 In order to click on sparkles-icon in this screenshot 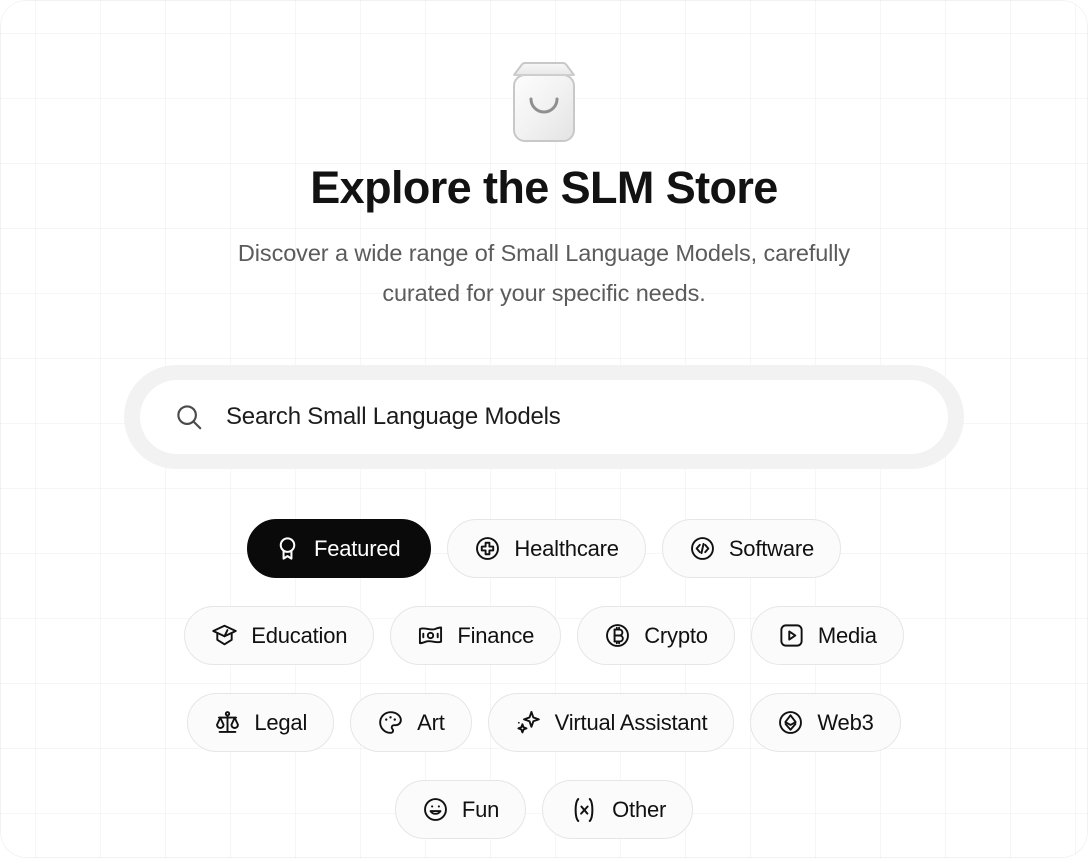, I will do `click(528, 722)`.